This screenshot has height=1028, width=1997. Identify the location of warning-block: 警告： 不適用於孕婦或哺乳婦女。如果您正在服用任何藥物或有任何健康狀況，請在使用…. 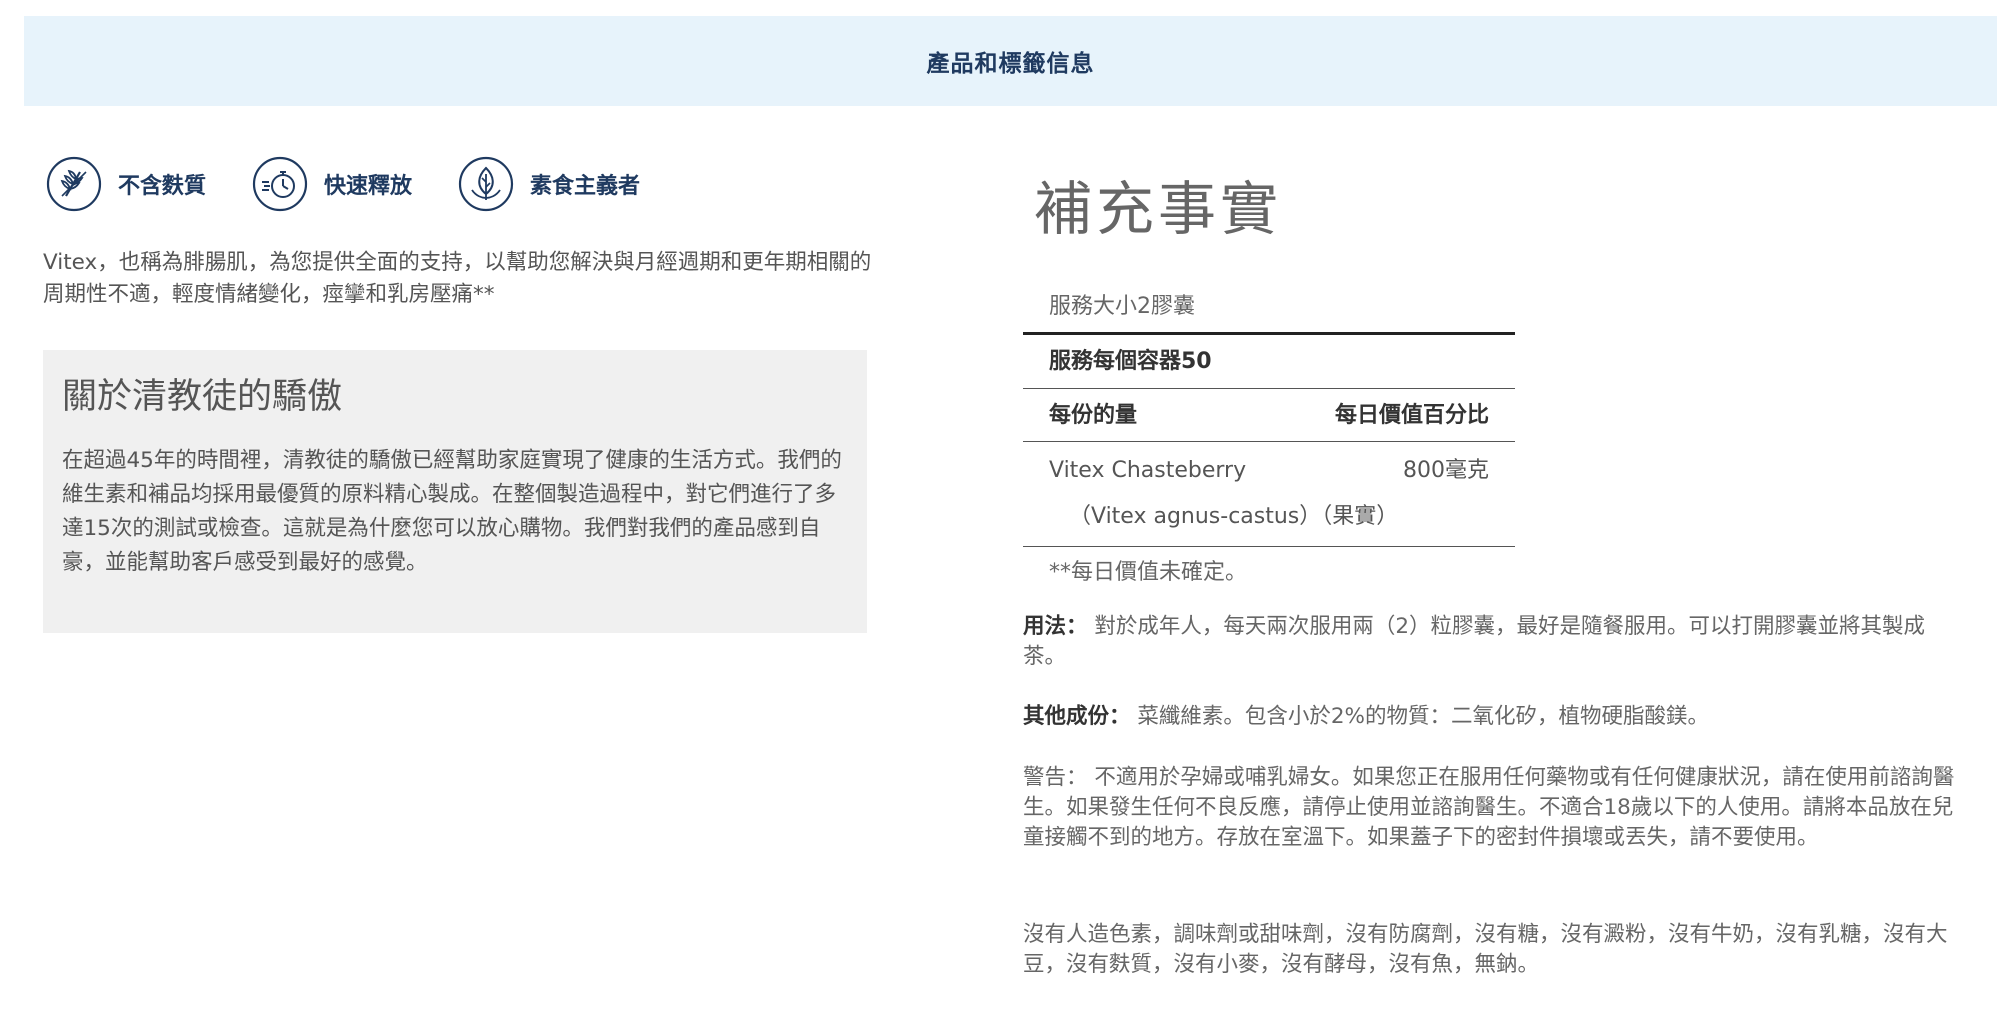
(1495, 808).